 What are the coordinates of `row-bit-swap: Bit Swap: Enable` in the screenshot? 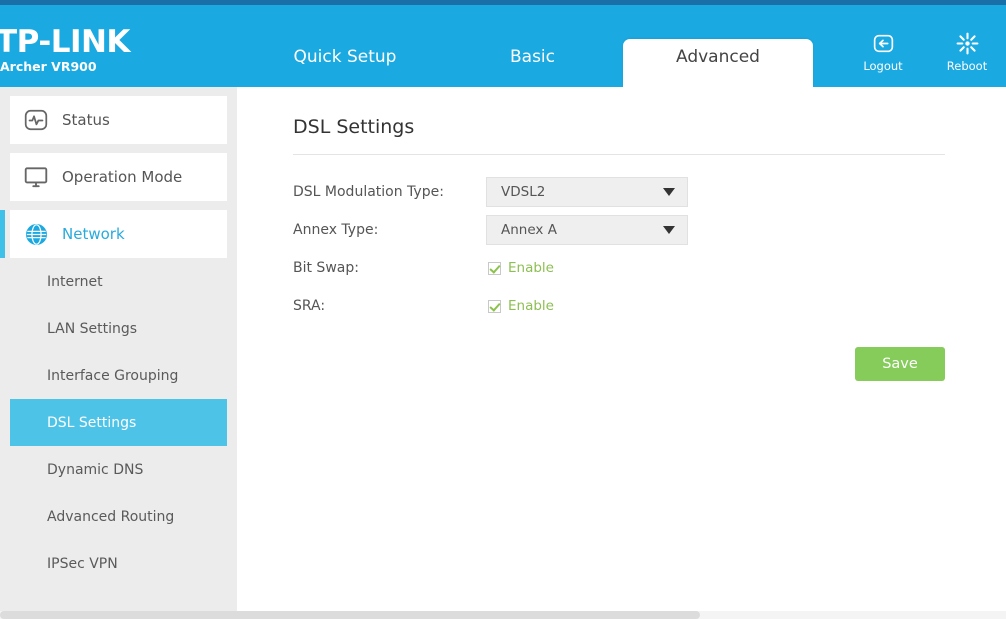 It's located at (649, 268).